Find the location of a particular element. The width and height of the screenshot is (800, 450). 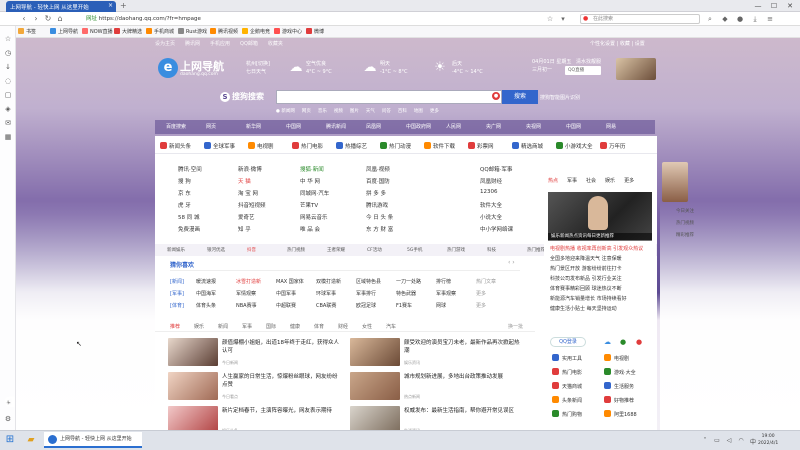

browser-search-input: ● 在此搜索 is located at coordinates (640, 19).